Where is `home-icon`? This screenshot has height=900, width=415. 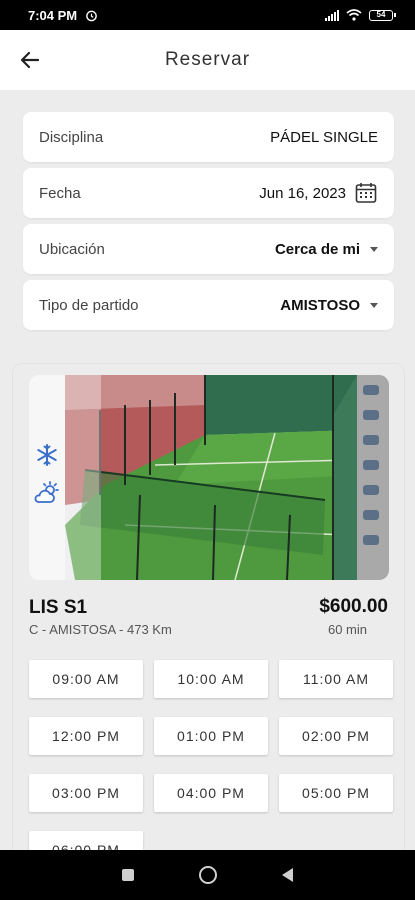 home-icon is located at coordinates (207, 875).